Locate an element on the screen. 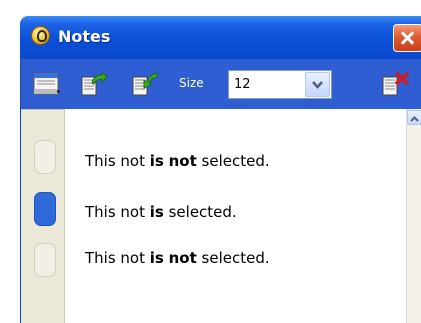 The height and width of the screenshot is (323, 421). chevron-down-icon is located at coordinates (317, 85).